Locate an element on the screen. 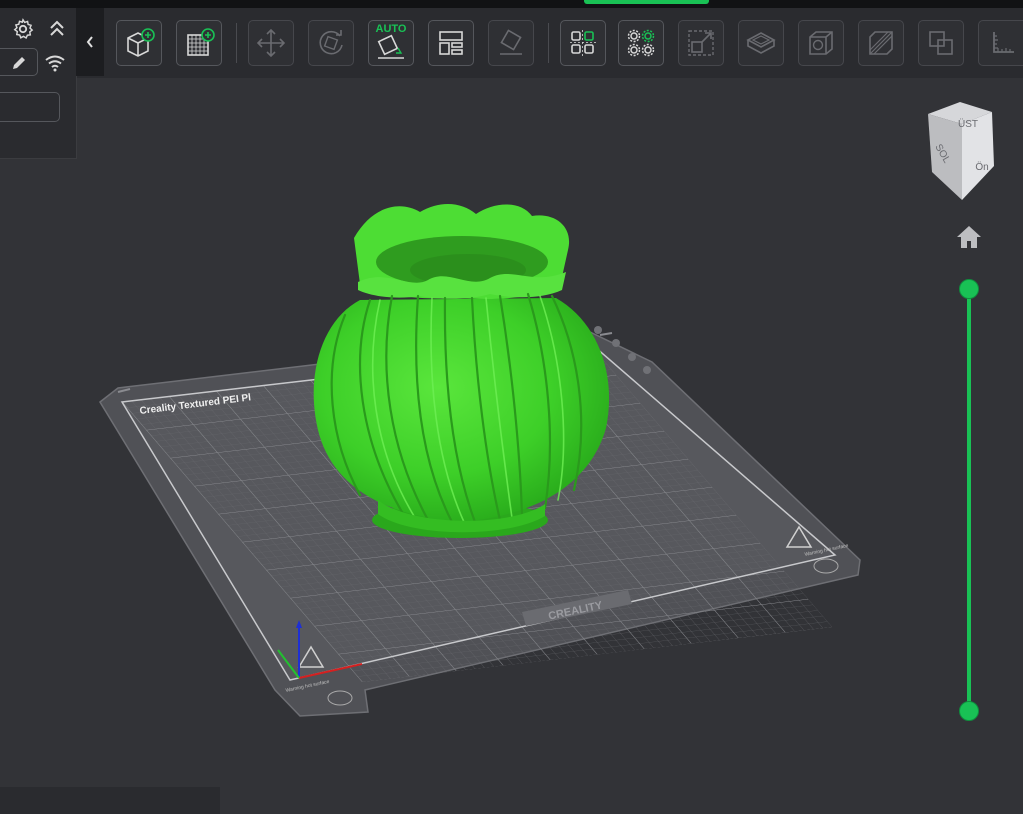  split-button is located at coordinates (881, 43).